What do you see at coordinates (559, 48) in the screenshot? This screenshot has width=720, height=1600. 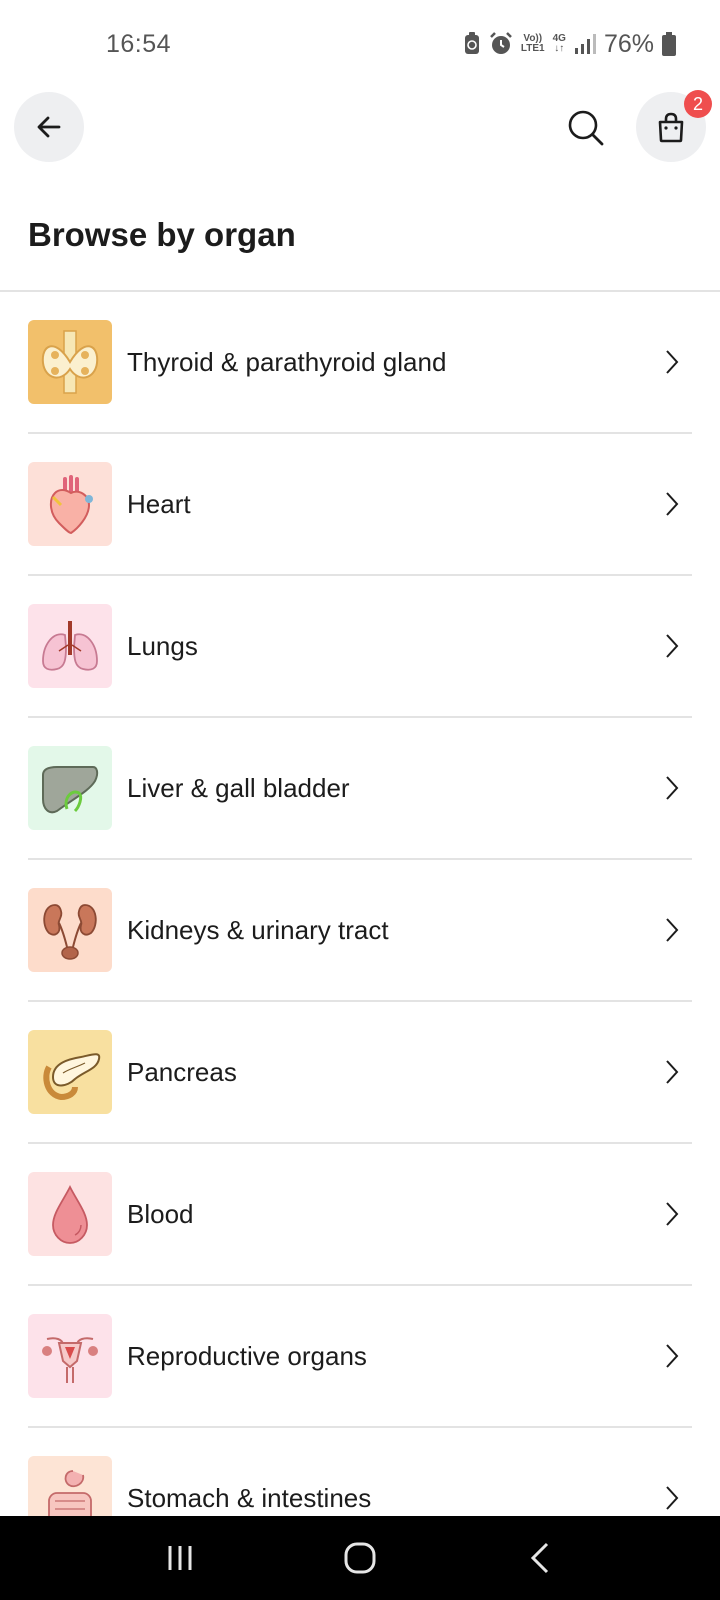 I see `data-arrows-icon: ↓↑` at bounding box center [559, 48].